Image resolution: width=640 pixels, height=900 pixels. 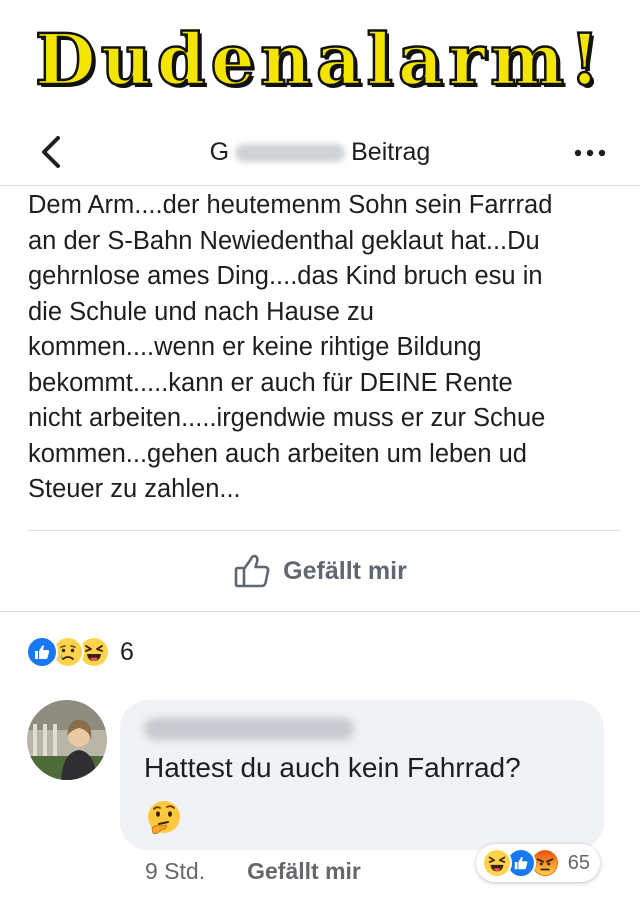 I want to click on post-header: G Beitrag, so click(x=320, y=152).